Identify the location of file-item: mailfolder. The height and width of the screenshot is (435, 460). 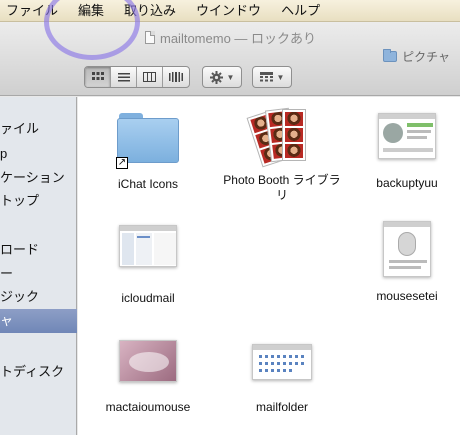
(282, 379).